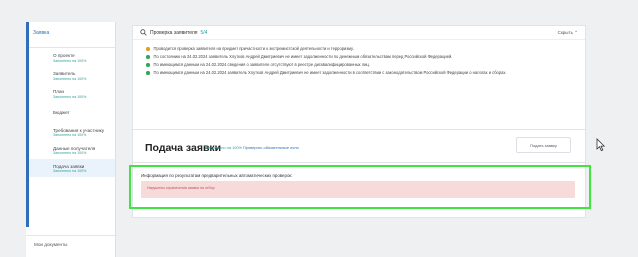  What do you see at coordinates (543, 145) in the screenshot?
I see `submit-application-button: Подать заявку` at bounding box center [543, 145].